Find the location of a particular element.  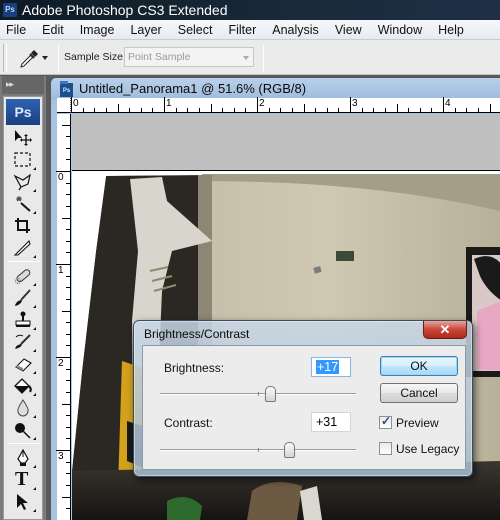

dodge-tool is located at coordinates (23, 430).